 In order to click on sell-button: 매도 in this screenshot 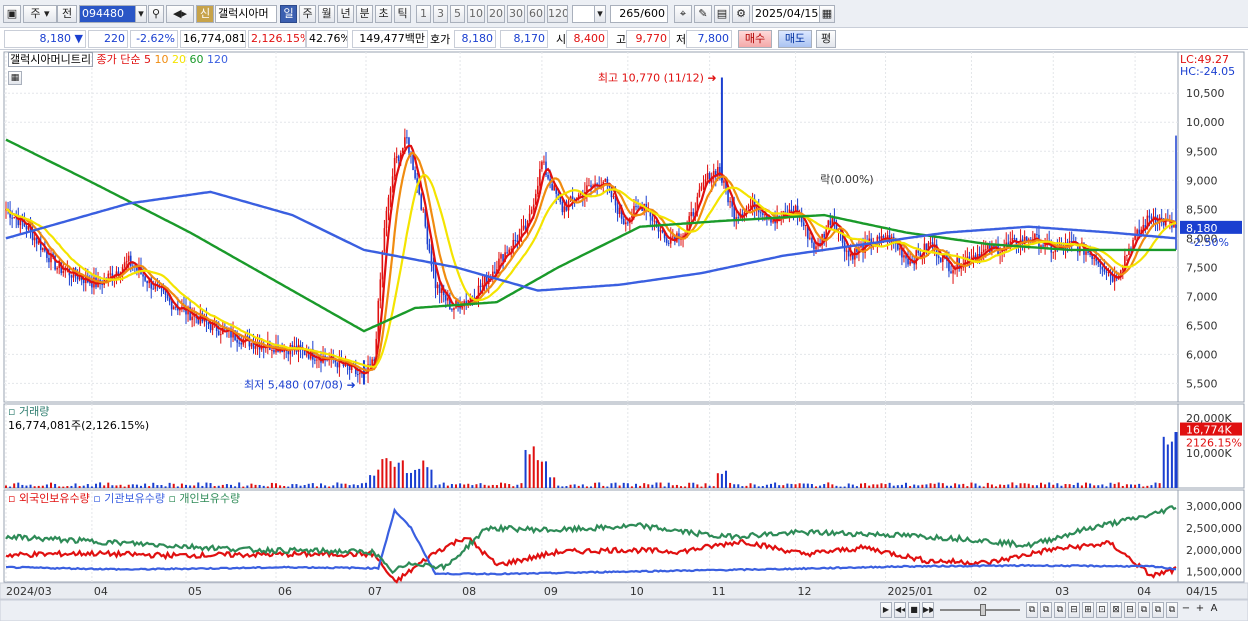, I will do `click(795, 39)`.